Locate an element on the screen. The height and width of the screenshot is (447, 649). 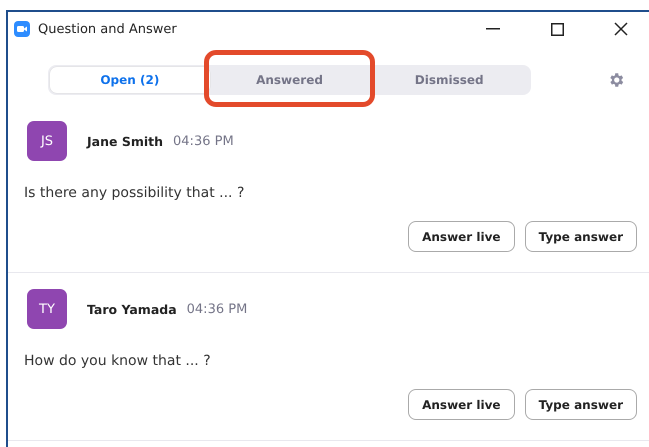
close-icon is located at coordinates (621, 29).